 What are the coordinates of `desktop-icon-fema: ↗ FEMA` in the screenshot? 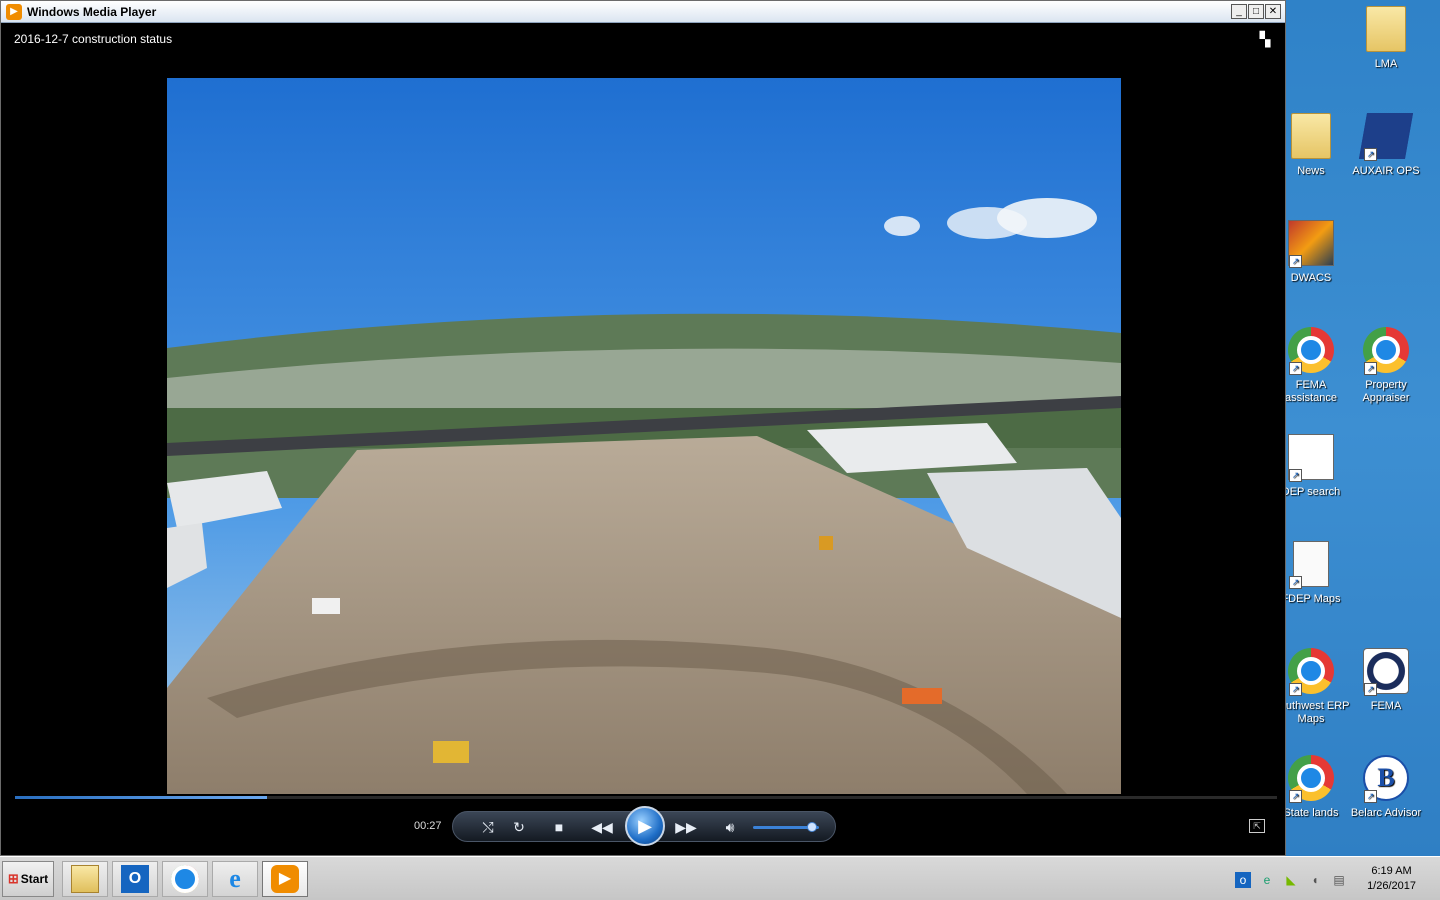 It's located at (1386, 680).